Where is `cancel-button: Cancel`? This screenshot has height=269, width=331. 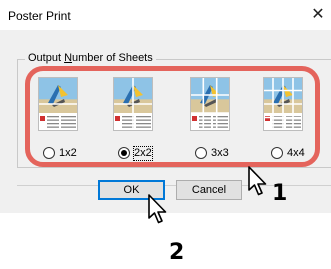 cancel-button: Cancel is located at coordinates (209, 190).